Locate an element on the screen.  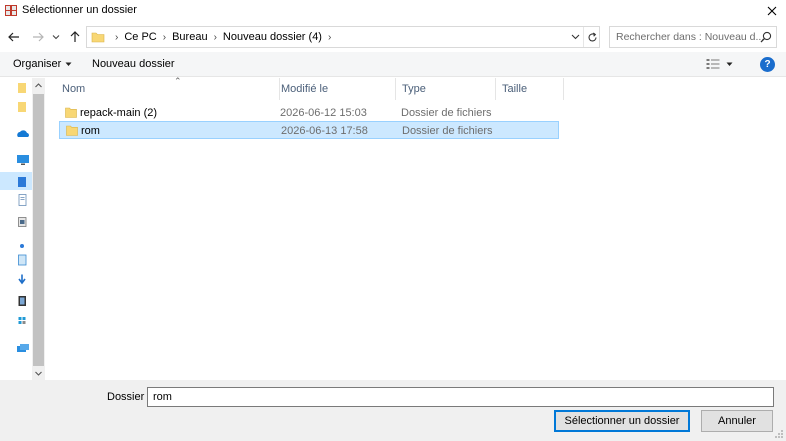
breadcrumb-item-desktop: Bureau is located at coordinates (189, 37).